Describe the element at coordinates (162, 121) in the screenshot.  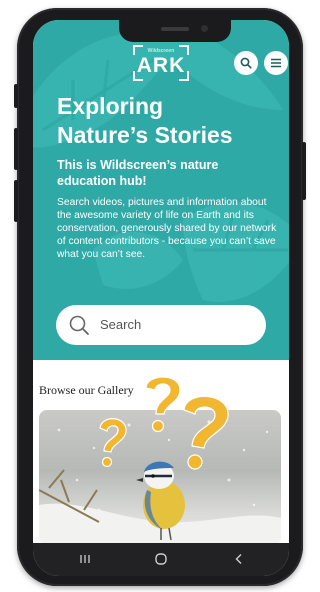
I see `page-title: Exploring Nature’s Stories` at that location.